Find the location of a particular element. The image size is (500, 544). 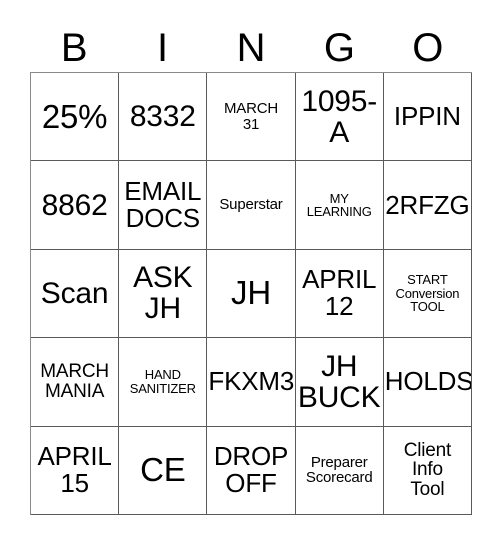

bingo-cell-label: APRIL 15 is located at coordinates (74, 470).